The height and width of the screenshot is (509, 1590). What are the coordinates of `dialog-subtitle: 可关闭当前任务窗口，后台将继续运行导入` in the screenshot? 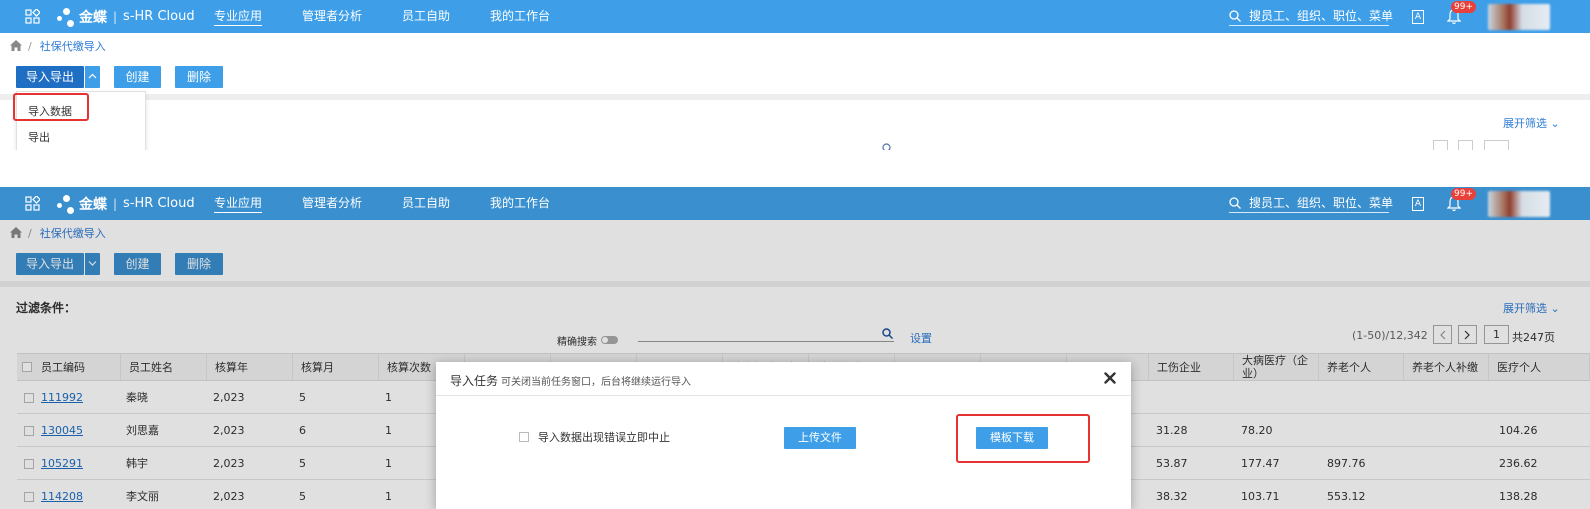 It's located at (596, 382).